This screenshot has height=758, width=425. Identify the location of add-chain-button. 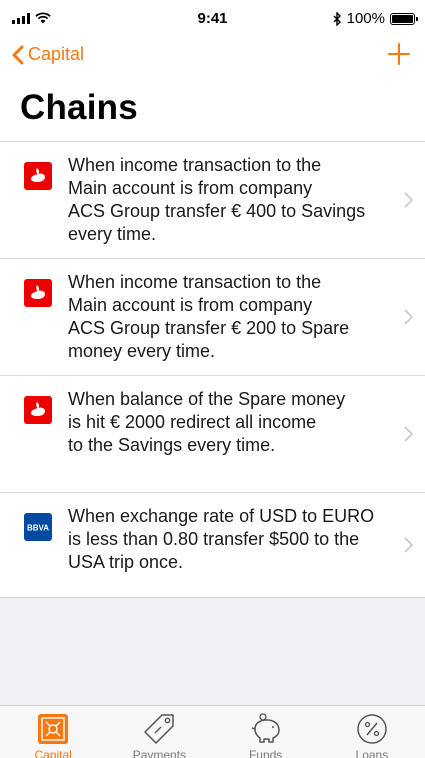
(399, 56).